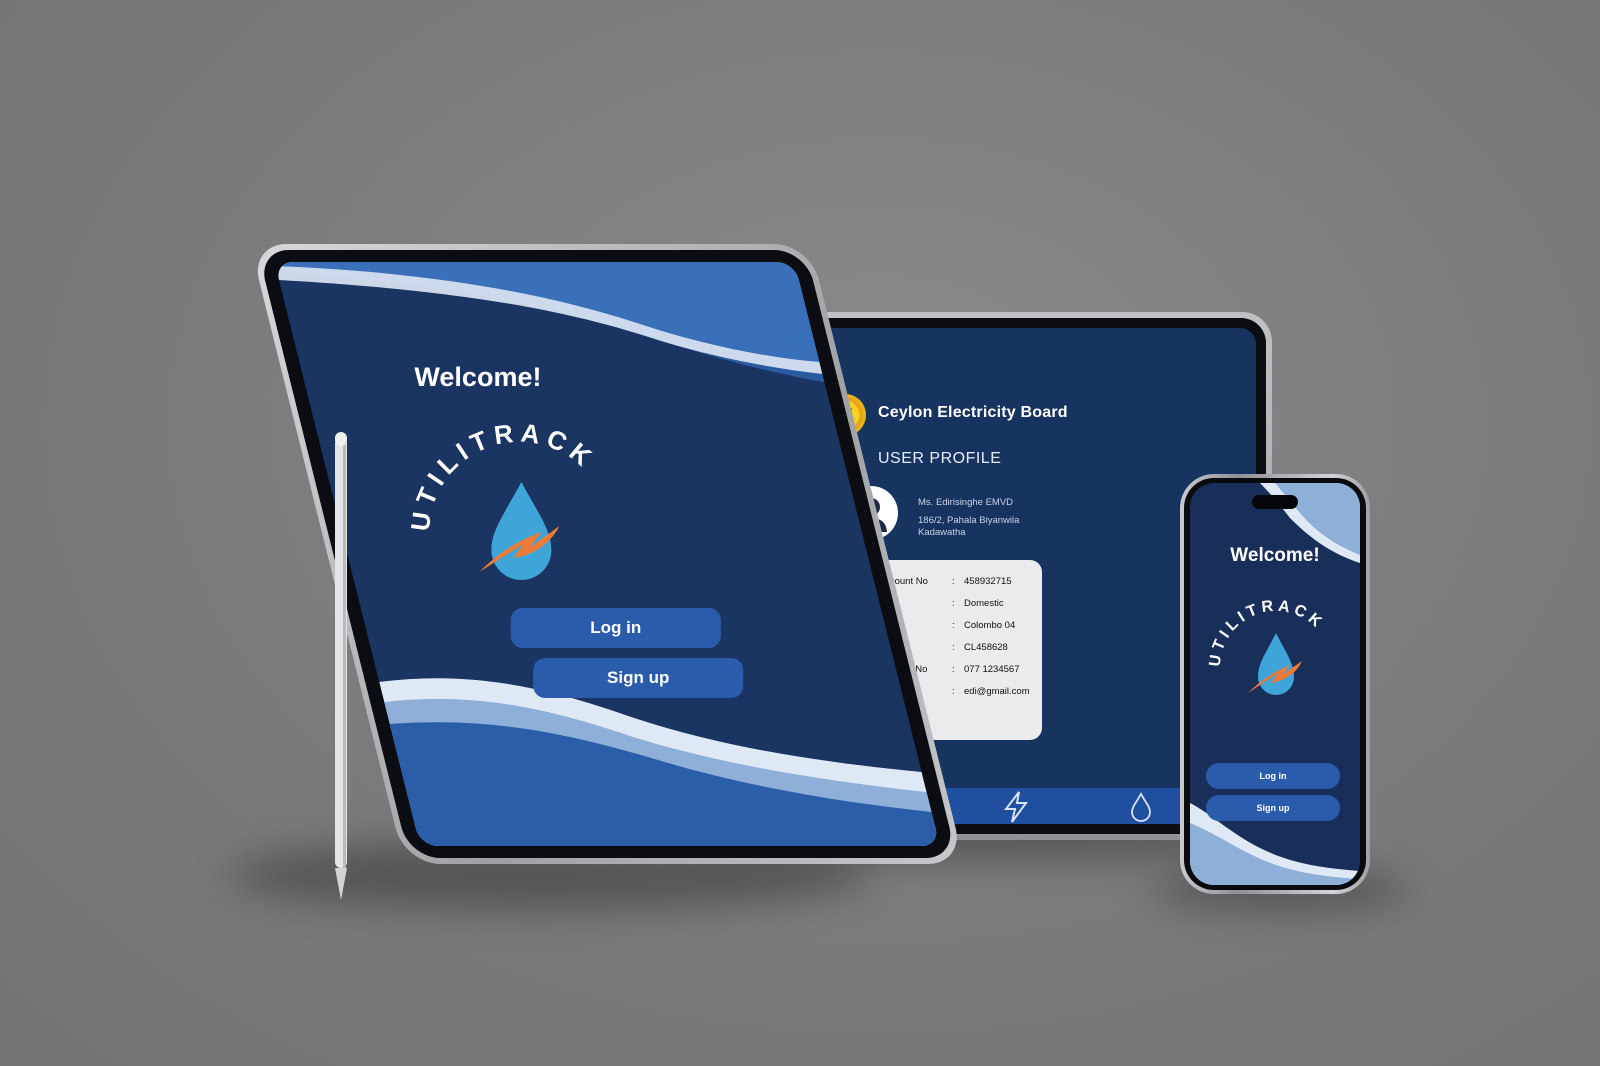 The height and width of the screenshot is (1066, 1600). What do you see at coordinates (940, 458) in the screenshot?
I see `section-title: USER PROFILE` at bounding box center [940, 458].